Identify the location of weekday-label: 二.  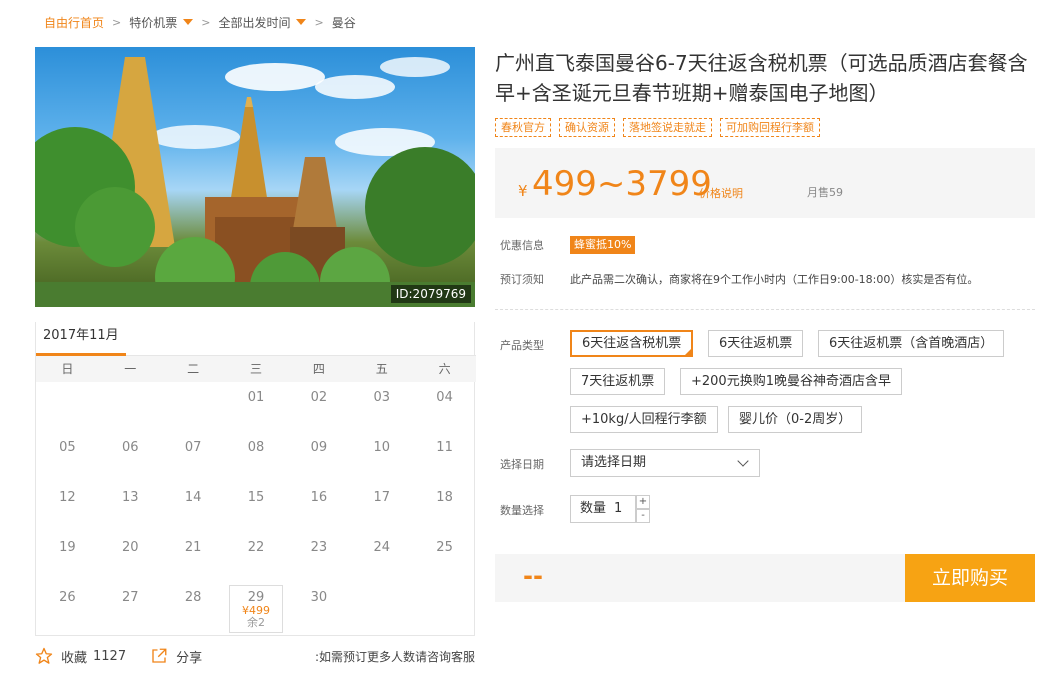
(193, 369).